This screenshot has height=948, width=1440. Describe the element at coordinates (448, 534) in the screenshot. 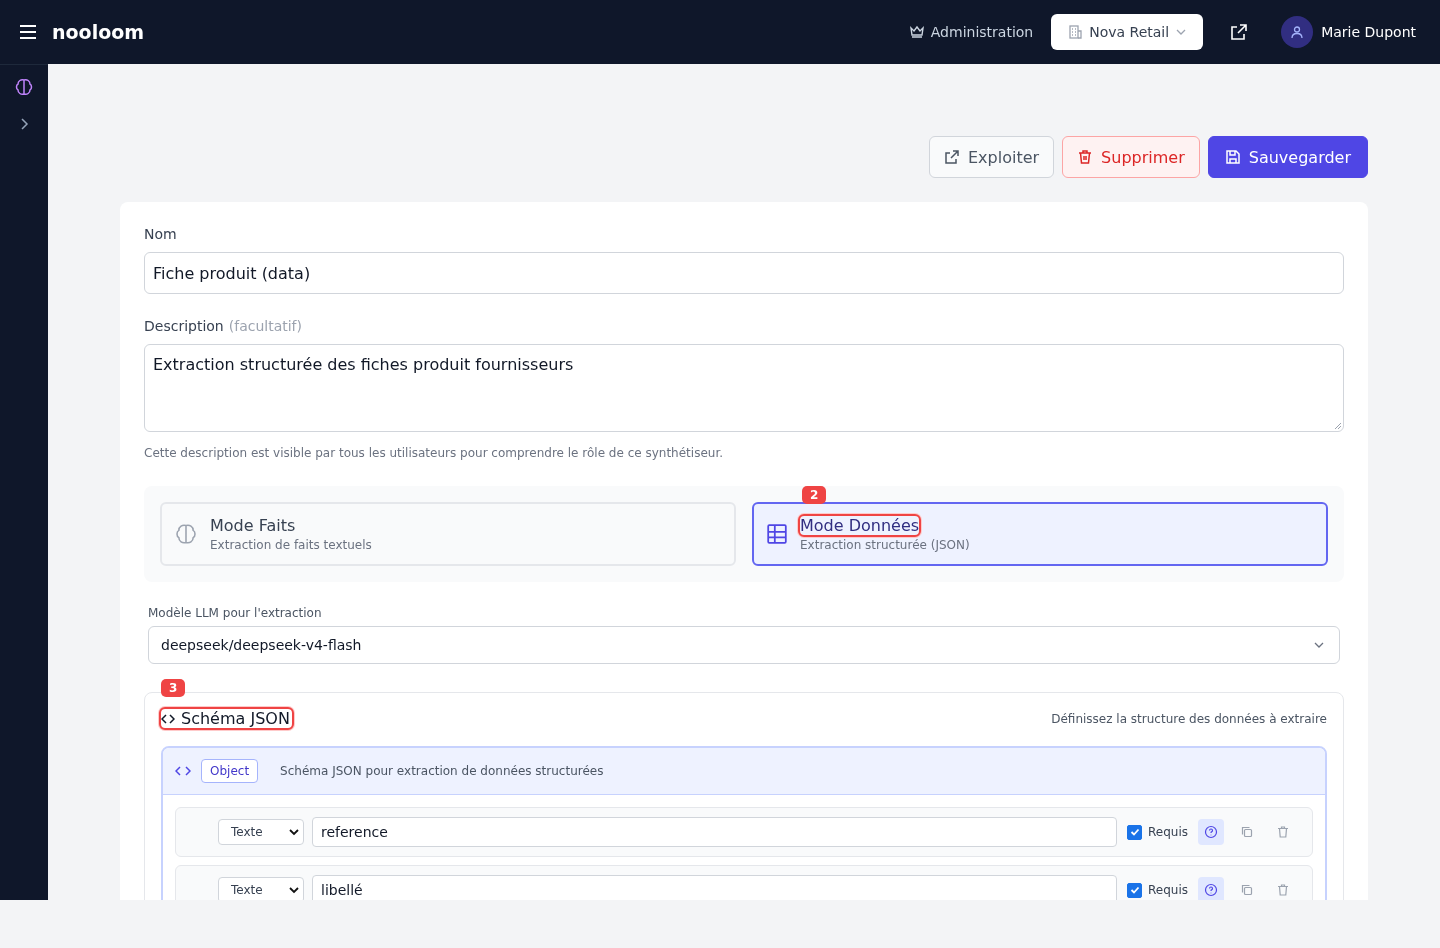

I see `mode-option: Mode Faits Extraction de faits textuels` at that location.